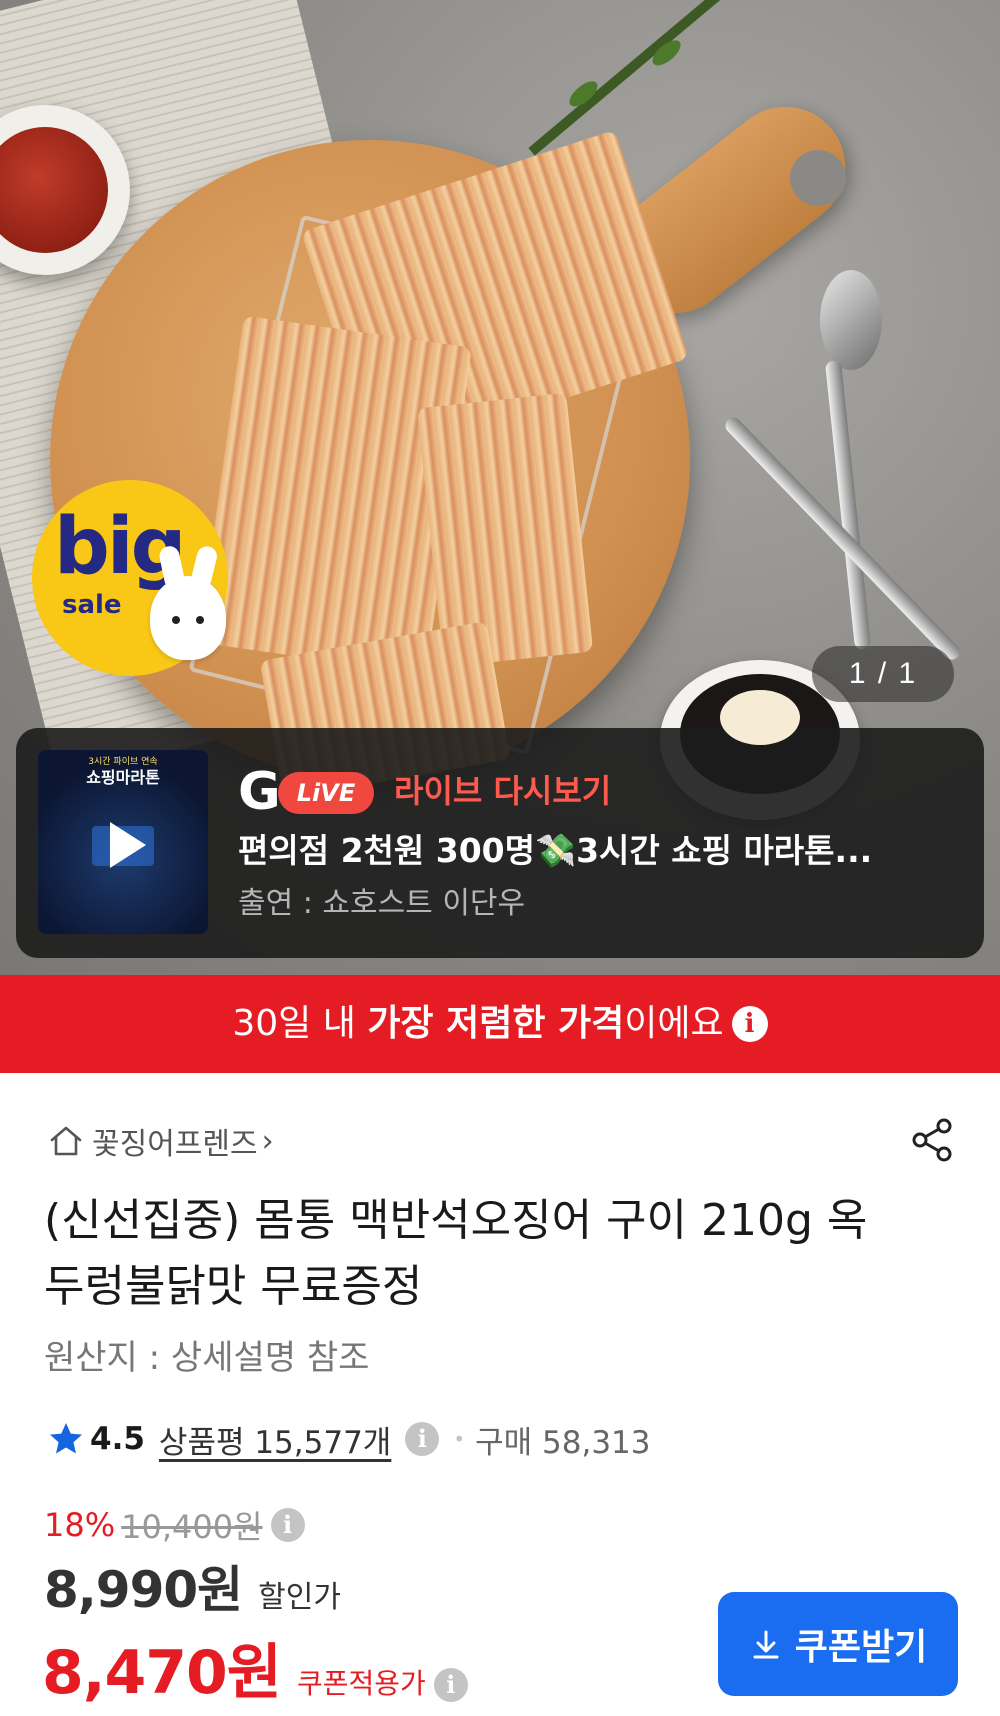  I want to click on spoon, so click(851, 320).